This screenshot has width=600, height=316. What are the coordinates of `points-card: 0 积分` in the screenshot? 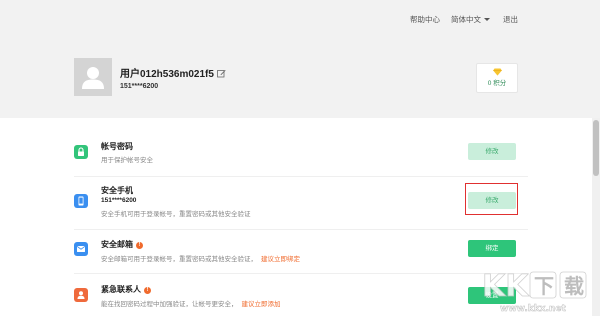 It's located at (497, 78).